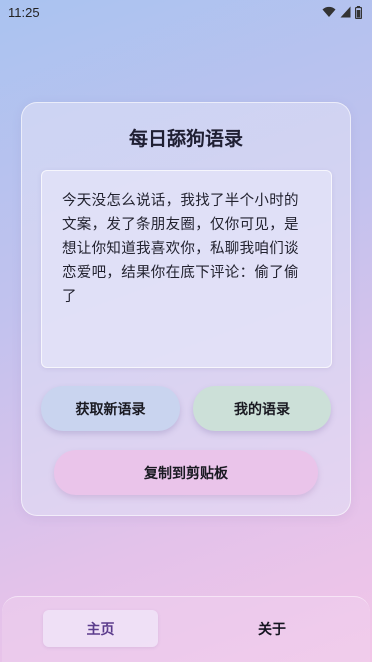 Image resolution: width=372 pixels, height=662 pixels. I want to click on status-bar: 11:25, so click(186, 12).